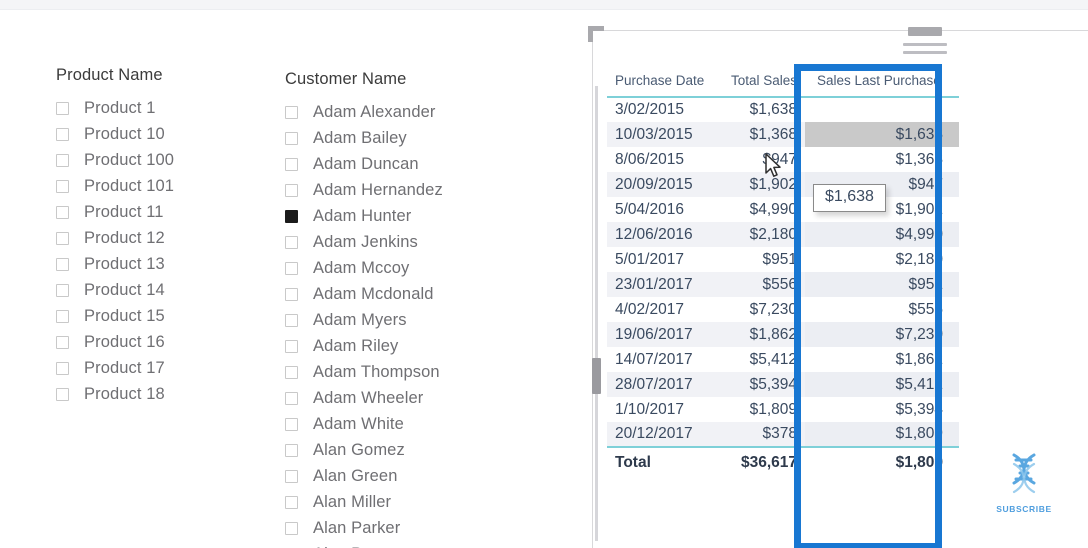  I want to click on slicer-customer-name-item: Adam Jenkins, so click(364, 242).